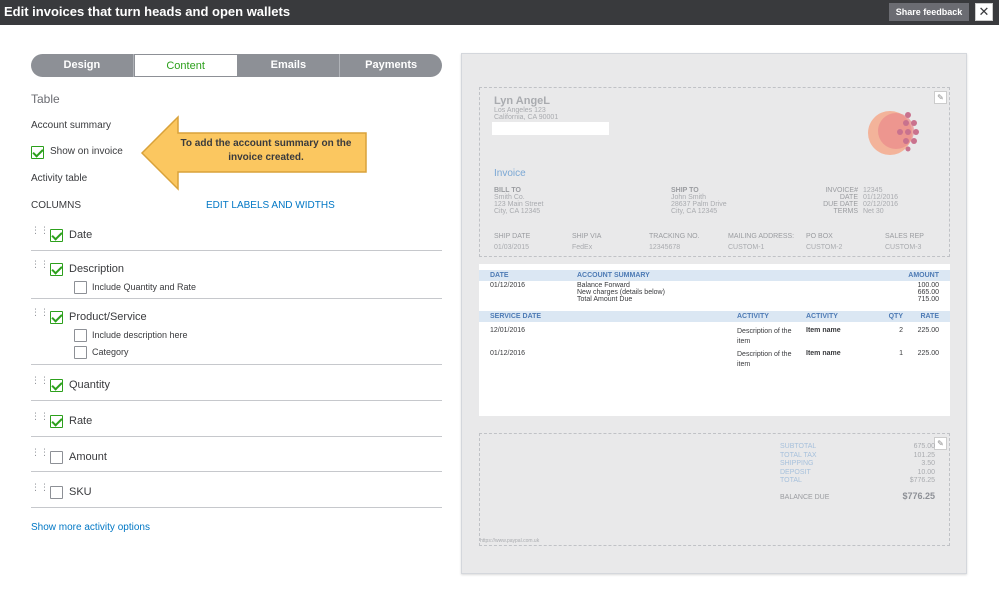  What do you see at coordinates (82, 65) in the screenshot?
I see `tab-design: Design` at bounding box center [82, 65].